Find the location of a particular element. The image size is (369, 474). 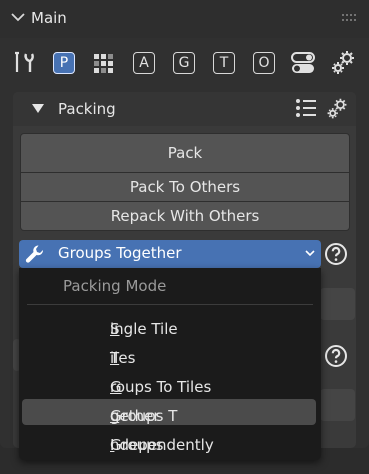

wrench-icon is located at coordinates (34, 254).